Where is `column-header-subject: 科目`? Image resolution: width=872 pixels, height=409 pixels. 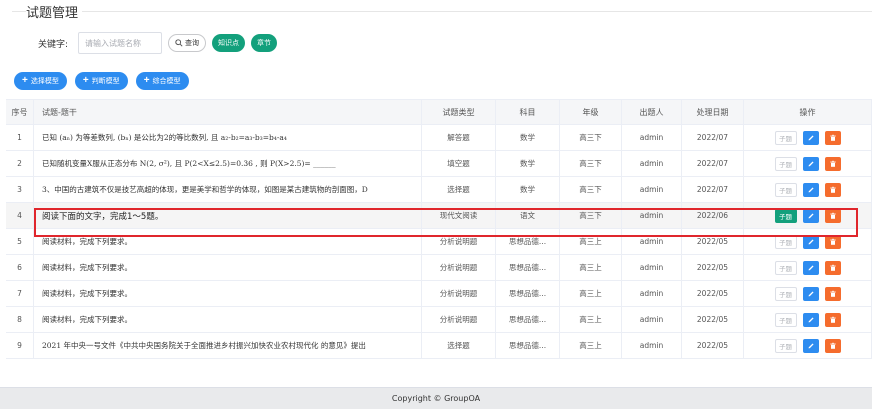
column-header-subject: 科目 is located at coordinates (528, 112).